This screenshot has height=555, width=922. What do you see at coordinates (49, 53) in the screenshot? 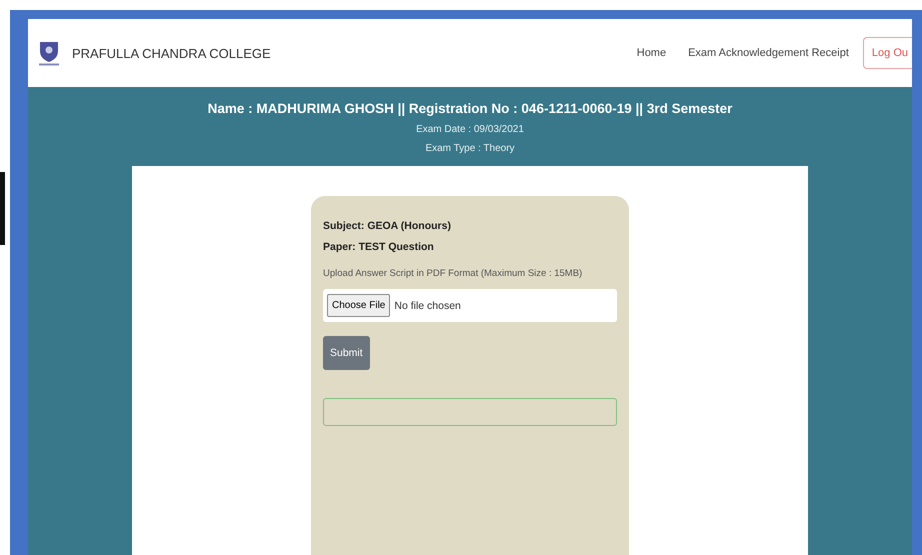
I see `shield-logo-icon` at bounding box center [49, 53].